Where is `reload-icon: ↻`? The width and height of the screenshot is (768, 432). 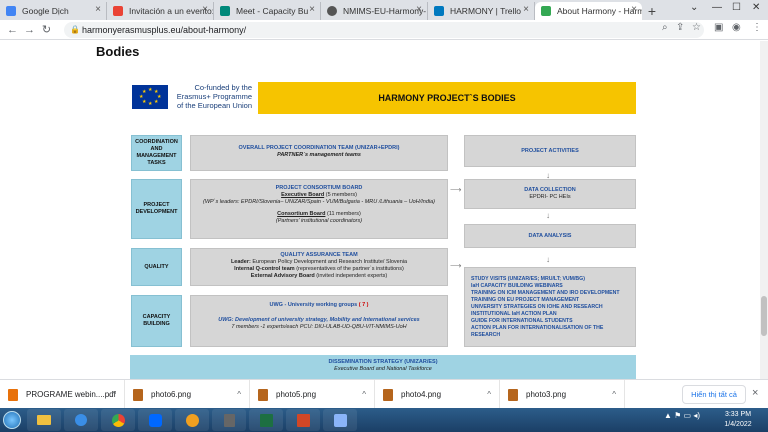 reload-icon: ↻ is located at coordinates (46, 29).